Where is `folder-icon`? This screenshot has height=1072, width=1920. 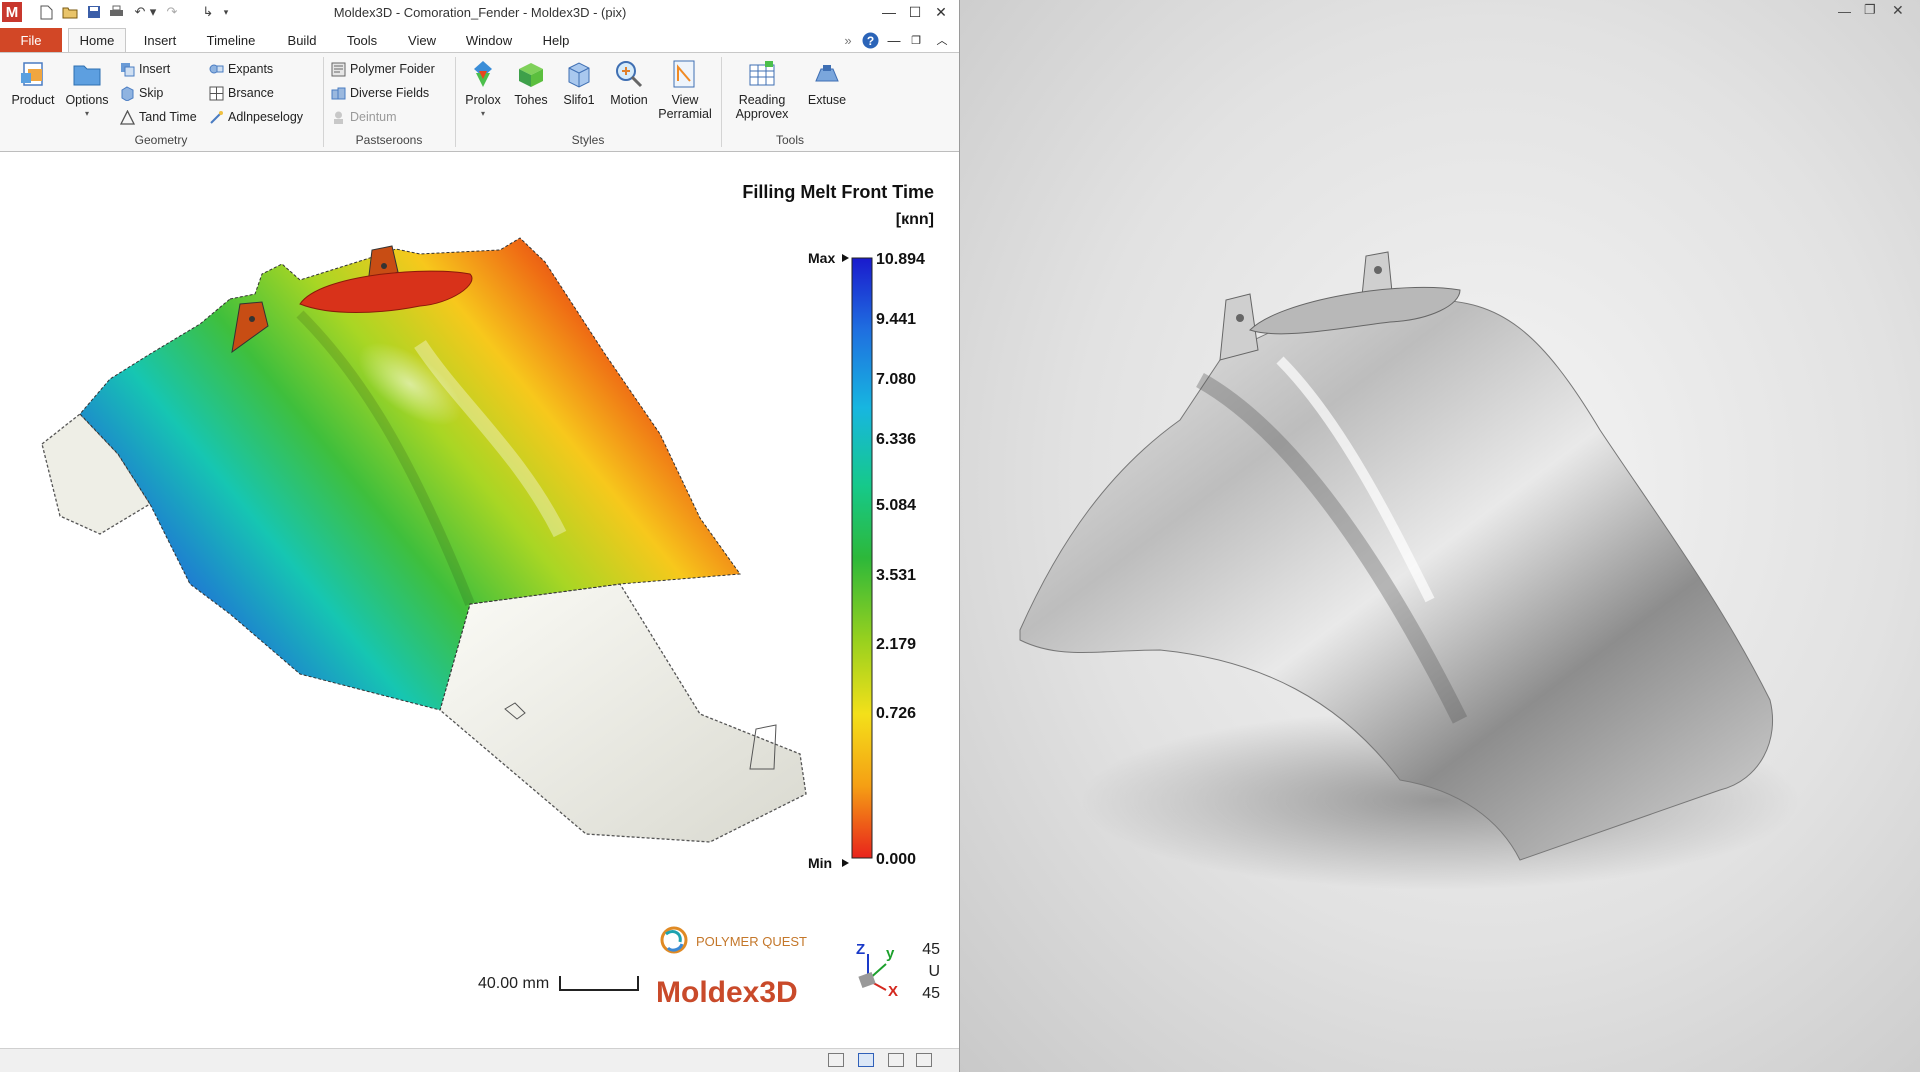
folder-icon is located at coordinates (87, 75).